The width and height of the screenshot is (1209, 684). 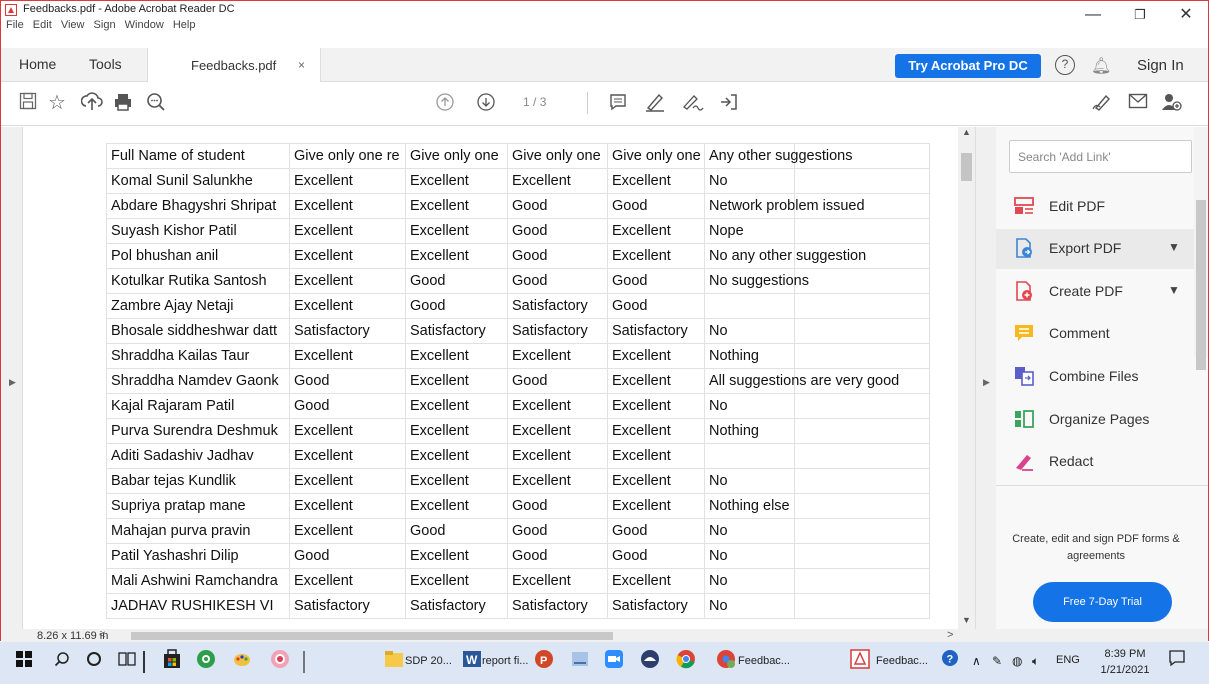 What do you see at coordinates (184, 25) in the screenshot?
I see `menu-help: Help` at bounding box center [184, 25].